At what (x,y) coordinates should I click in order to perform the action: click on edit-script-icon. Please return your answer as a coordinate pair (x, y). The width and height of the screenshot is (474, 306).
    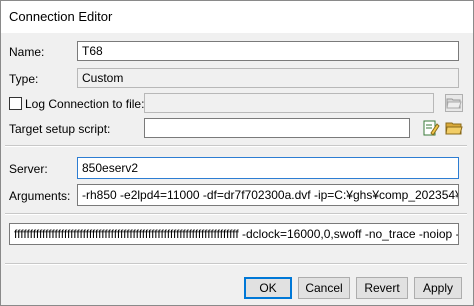
    Looking at the image, I should click on (431, 128).